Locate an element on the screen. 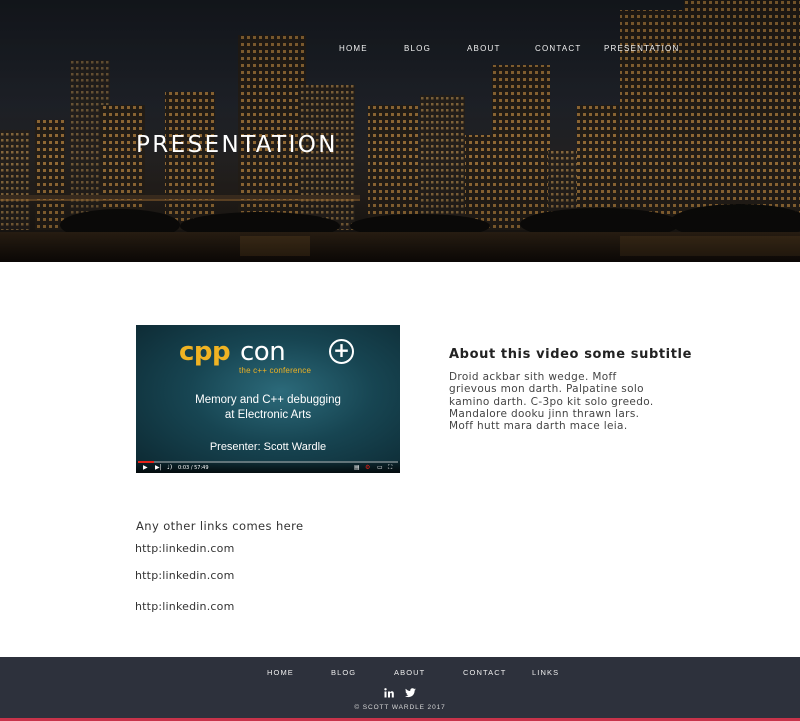 This screenshot has height=721, width=800. links-heading: Any other links comes here is located at coordinates (220, 526).